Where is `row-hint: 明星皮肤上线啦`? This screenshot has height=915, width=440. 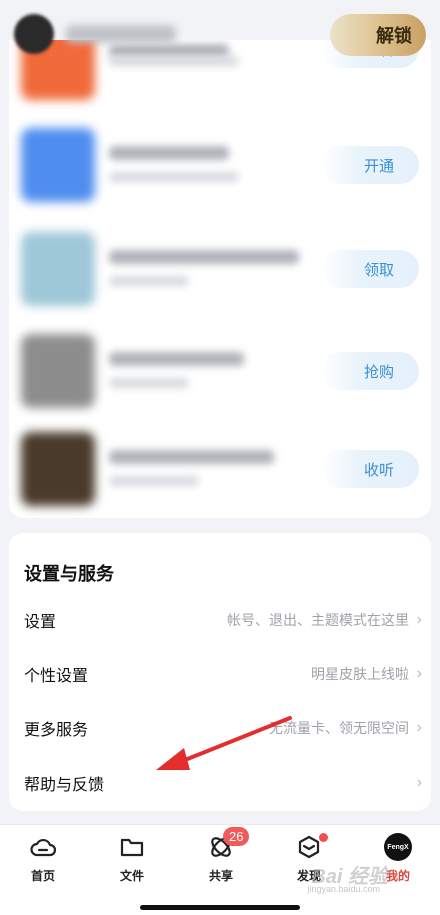 row-hint: 明星皮肤上线啦 is located at coordinates (360, 674).